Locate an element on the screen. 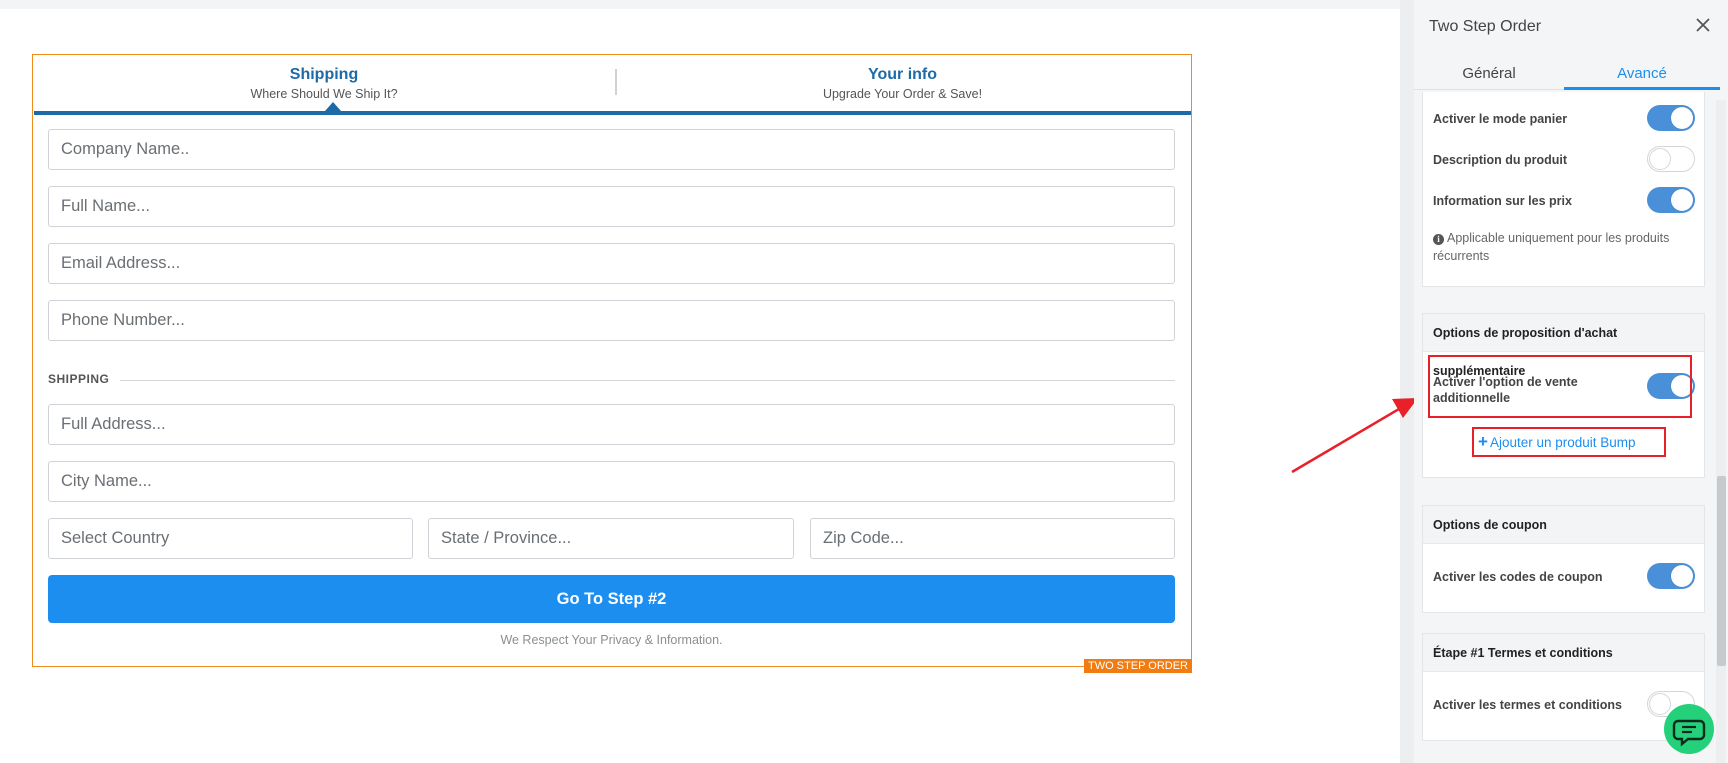 The height and width of the screenshot is (763, 1728). go-to-step-2-button: Go To Step #2 is located at coordinates (611, 599).